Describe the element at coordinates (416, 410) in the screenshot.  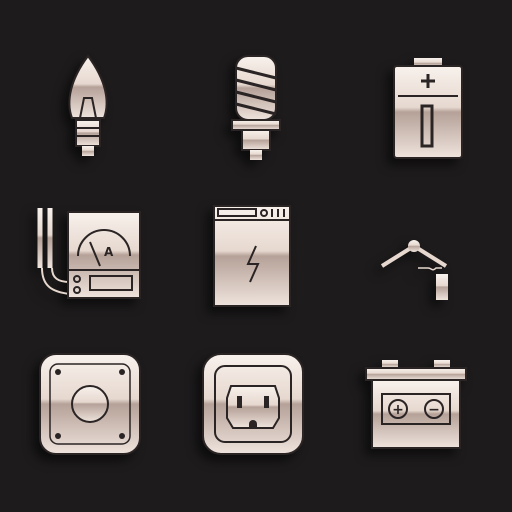
I see `car-battery-icon: + −` at that location.